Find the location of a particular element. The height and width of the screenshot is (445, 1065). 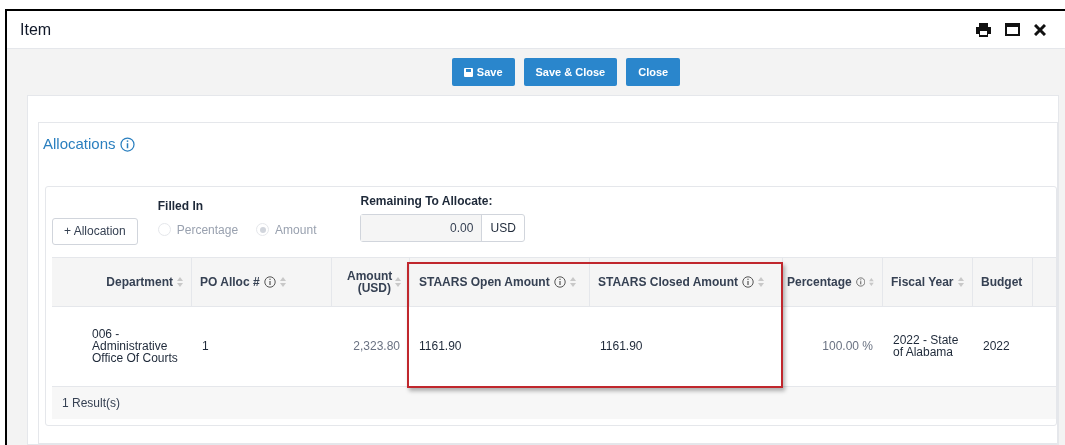

table-cell-text: 006 - Administrative Office Of Courts is located at coordinates (135, 346).